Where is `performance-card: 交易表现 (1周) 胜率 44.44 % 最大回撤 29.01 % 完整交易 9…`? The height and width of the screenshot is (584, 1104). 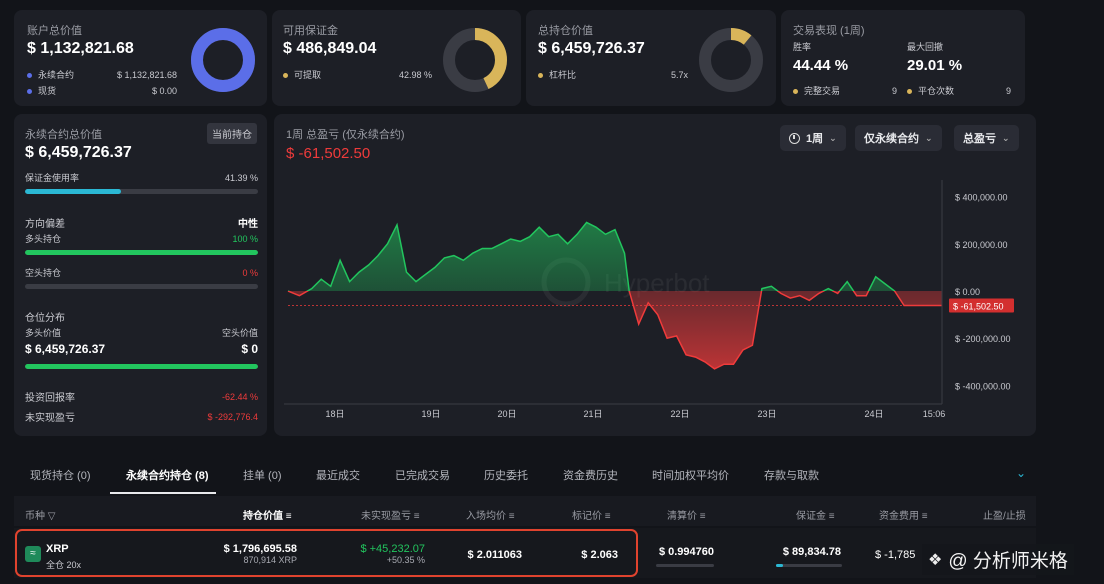 performance-card: 交易表现 (1周) 胜率 44.44 % 最大回撤 29.01 % 完整交易 9… is located at coordinates (903, 58).